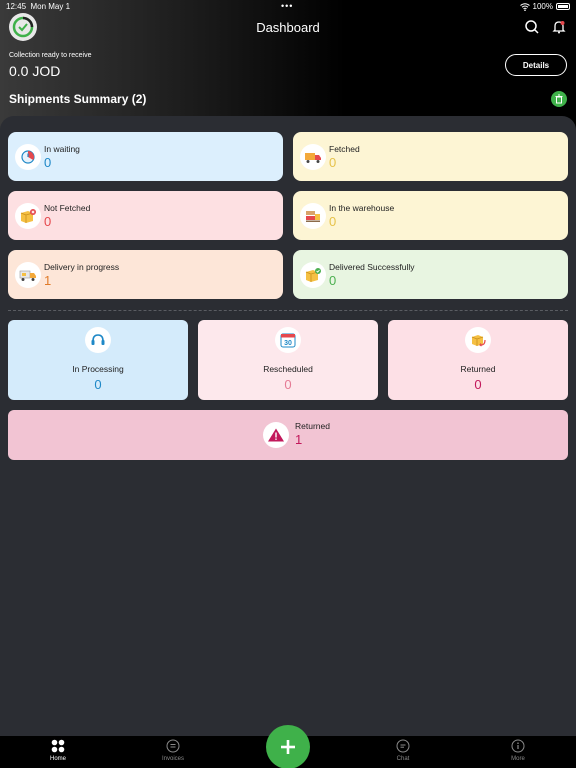 The width and height of the screenshot is (576, 768). What do you see at coordinates (430, 274) in the screenshot?
I see `status-card-delivered-successfully: Delivered Successfully 0` at bounding box center [430, 274].